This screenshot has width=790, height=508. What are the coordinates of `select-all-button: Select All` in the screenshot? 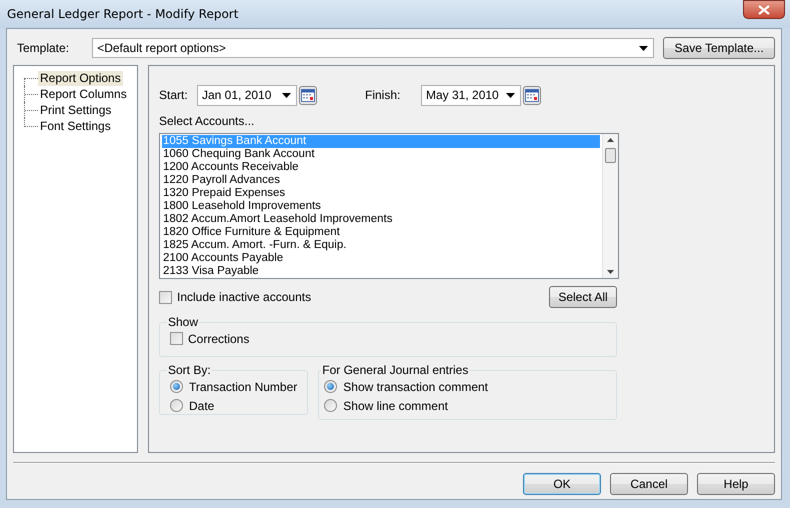 It's located at (583, 297).